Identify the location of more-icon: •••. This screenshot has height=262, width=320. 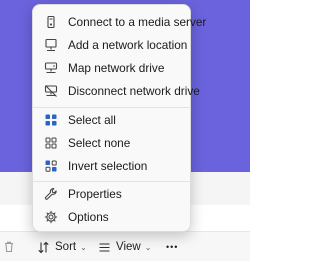
(172, 247).